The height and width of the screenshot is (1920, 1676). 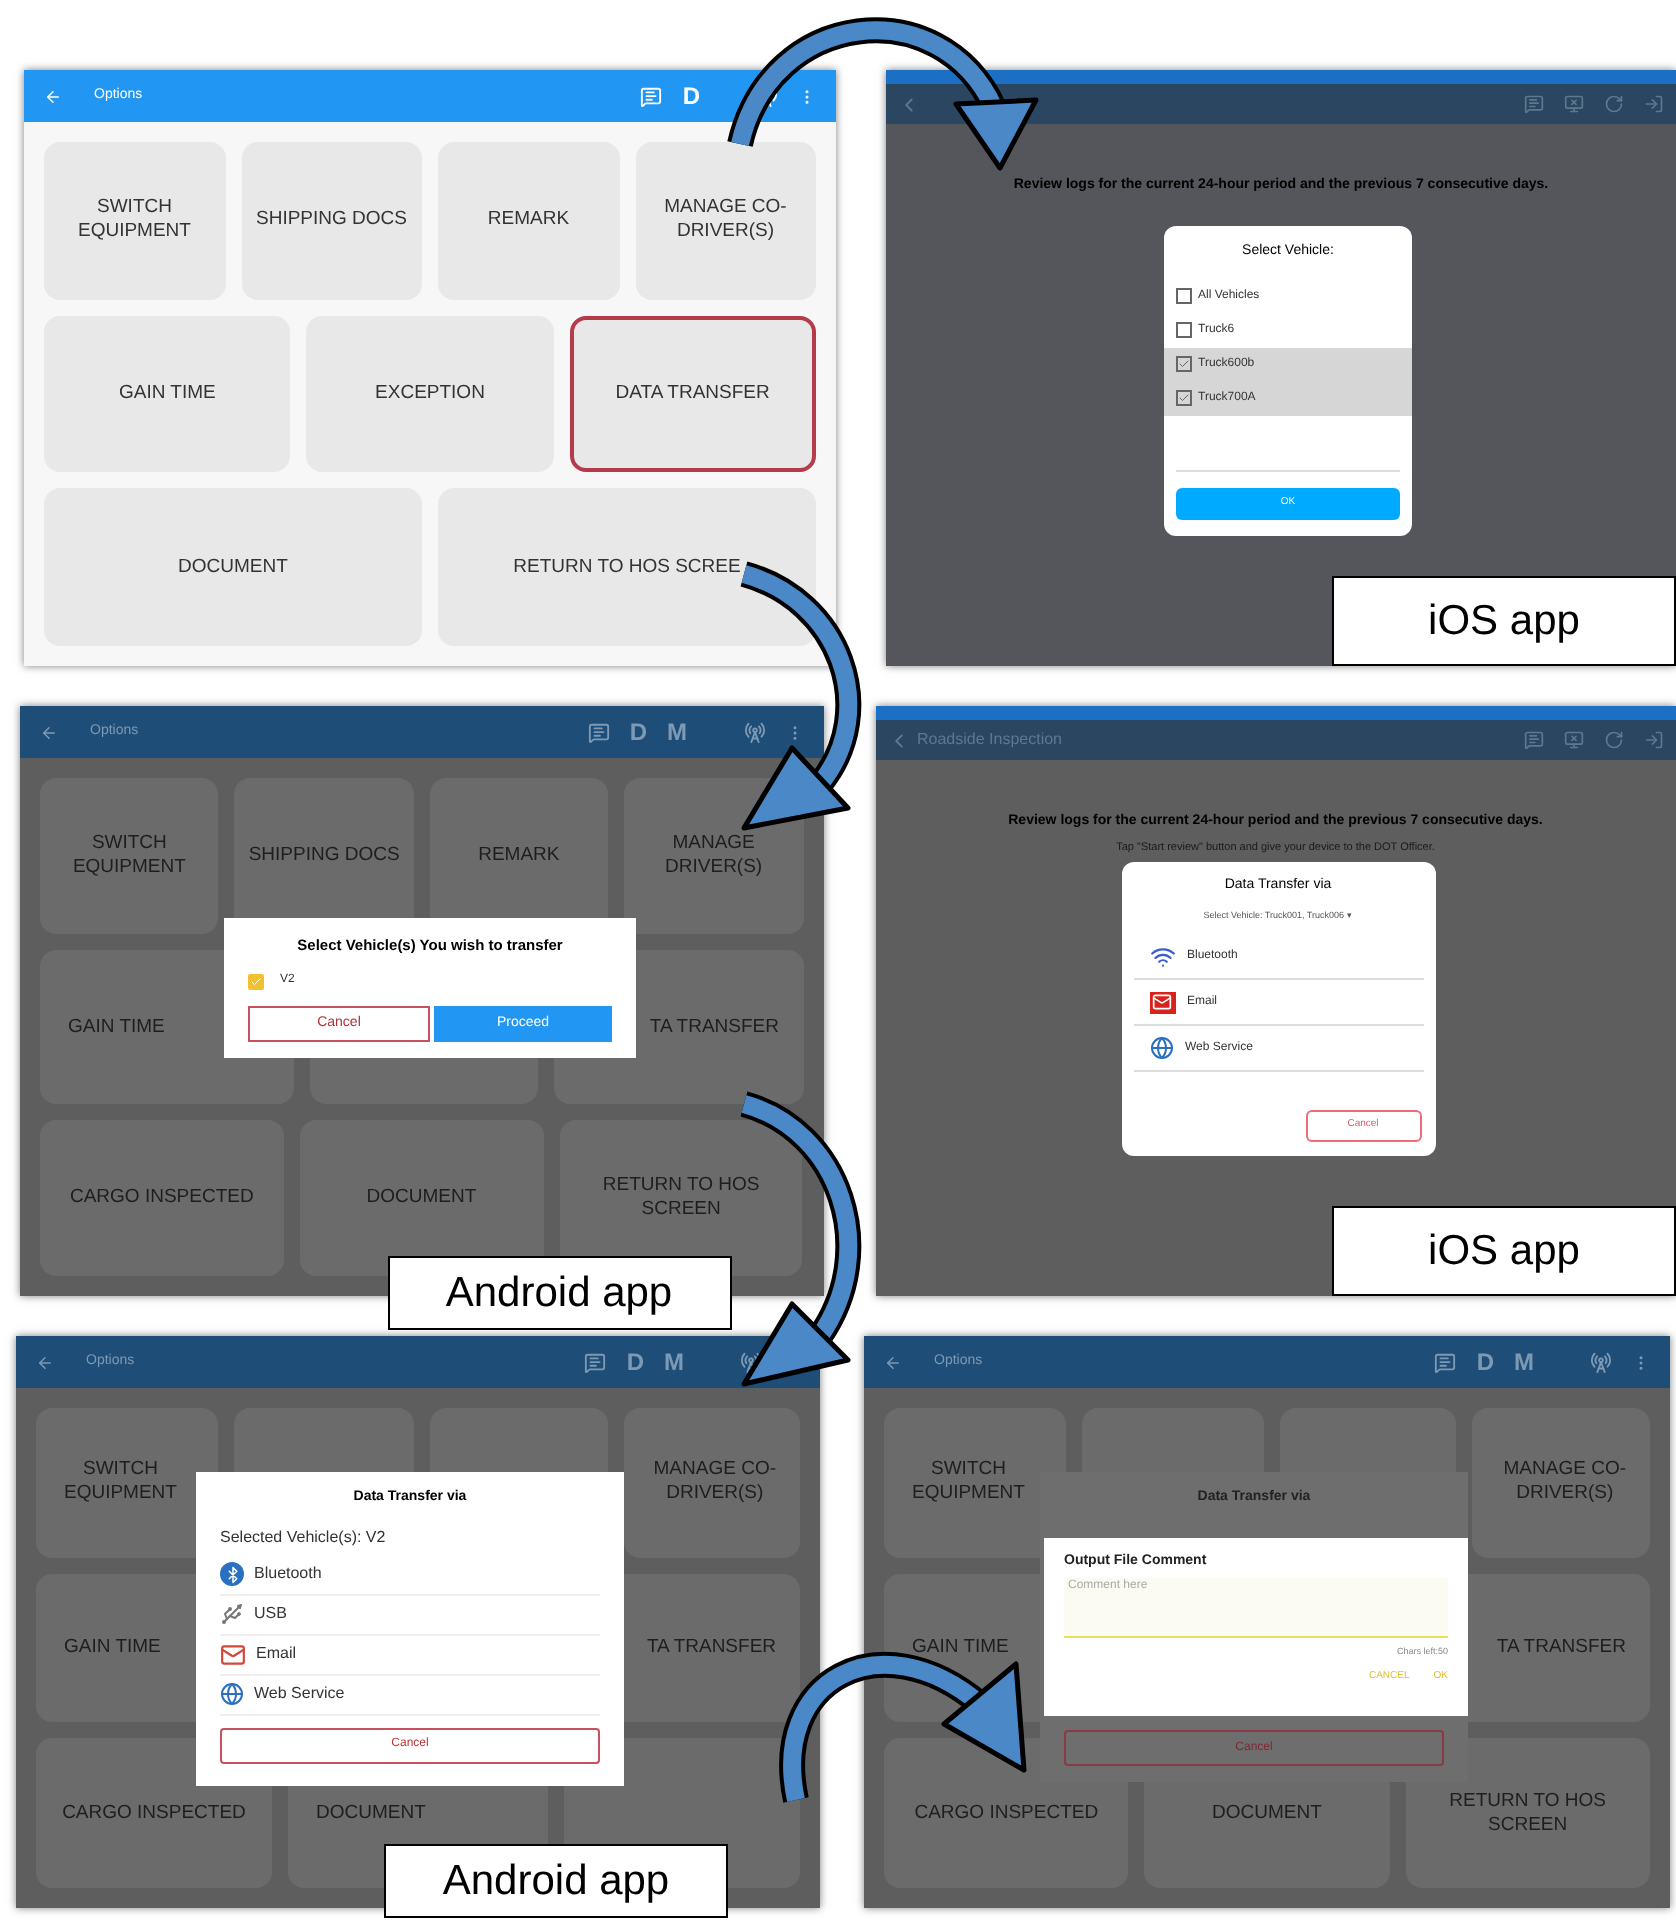 What do you see at coordinates (410, 1655) in the screenshot?
I see `transfer-option: Email` at bounding box center [410, 1655].